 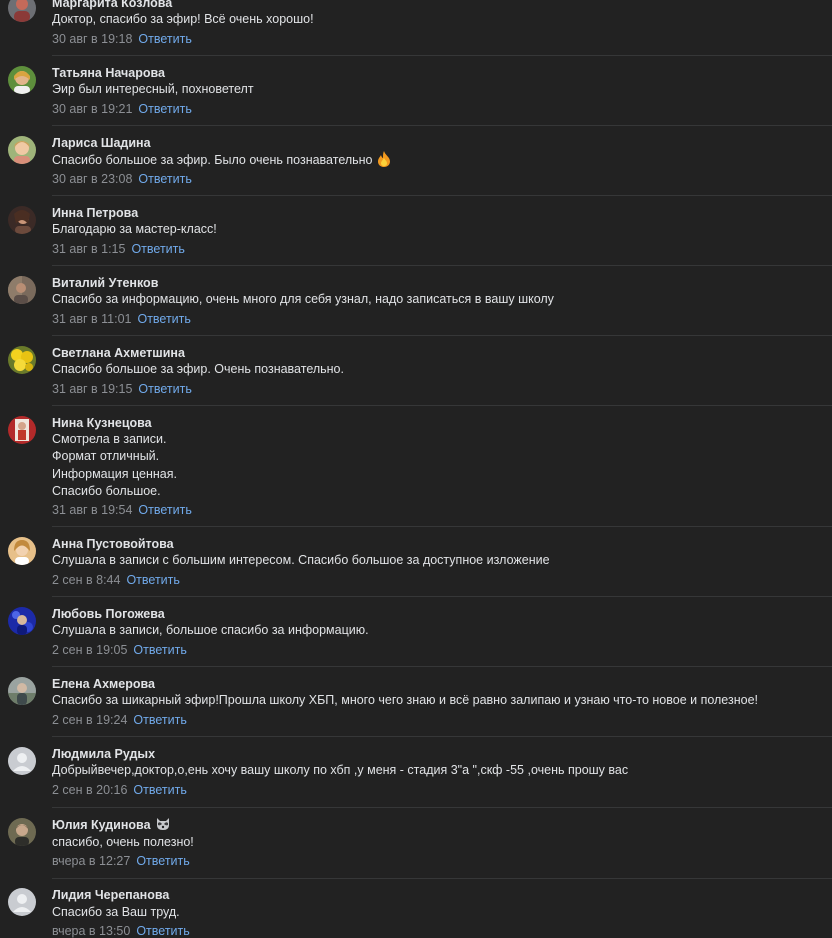 What do you see at coordinates (91, 319) in the screenshot?
I see `comment-date: 31 авг в 11:01` at bounding box center [91, 319].